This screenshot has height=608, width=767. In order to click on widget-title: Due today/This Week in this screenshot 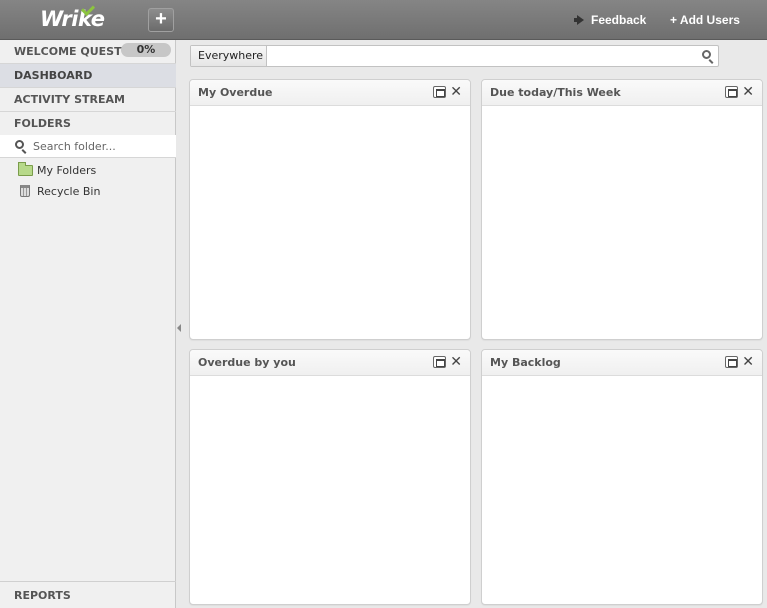, I will do `click(555, 92)`.